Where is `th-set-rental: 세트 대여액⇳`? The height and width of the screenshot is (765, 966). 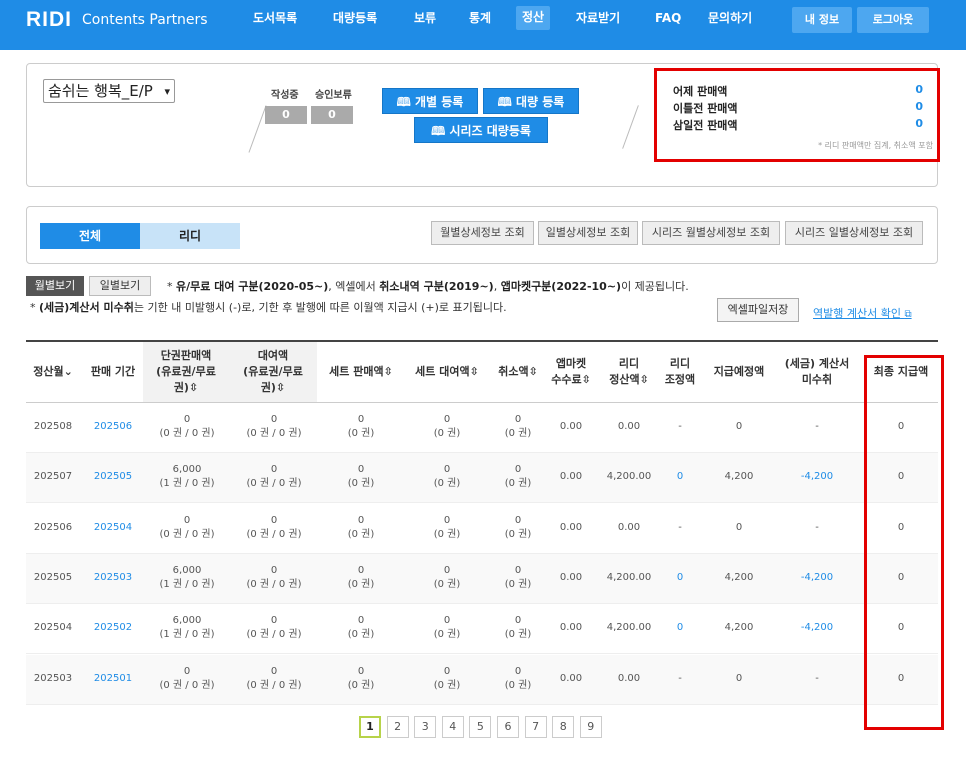 th-set-rental: 세트 대여액⇳ is located at coordinates (447, 372).